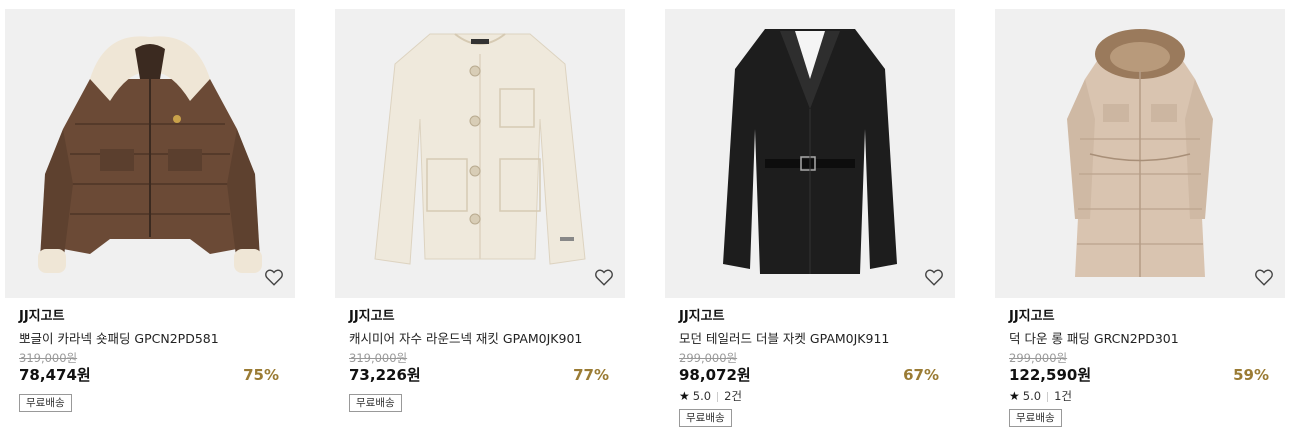 This screenshot has height=445, width=1299. I want to click on price-row: 78,474원 75%, so click(157, 375).